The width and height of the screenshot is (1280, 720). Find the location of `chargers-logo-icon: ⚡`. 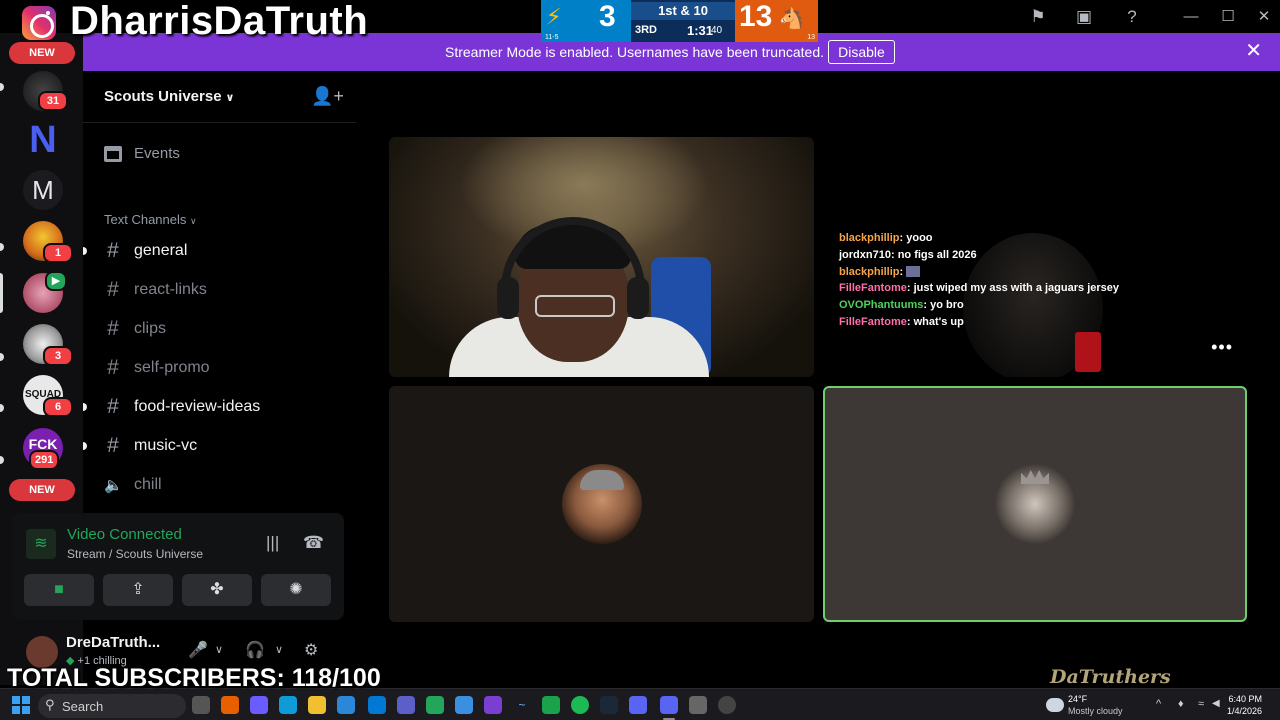

chargers-logo-icon: ⚡ is located at coordinates (554, 16).